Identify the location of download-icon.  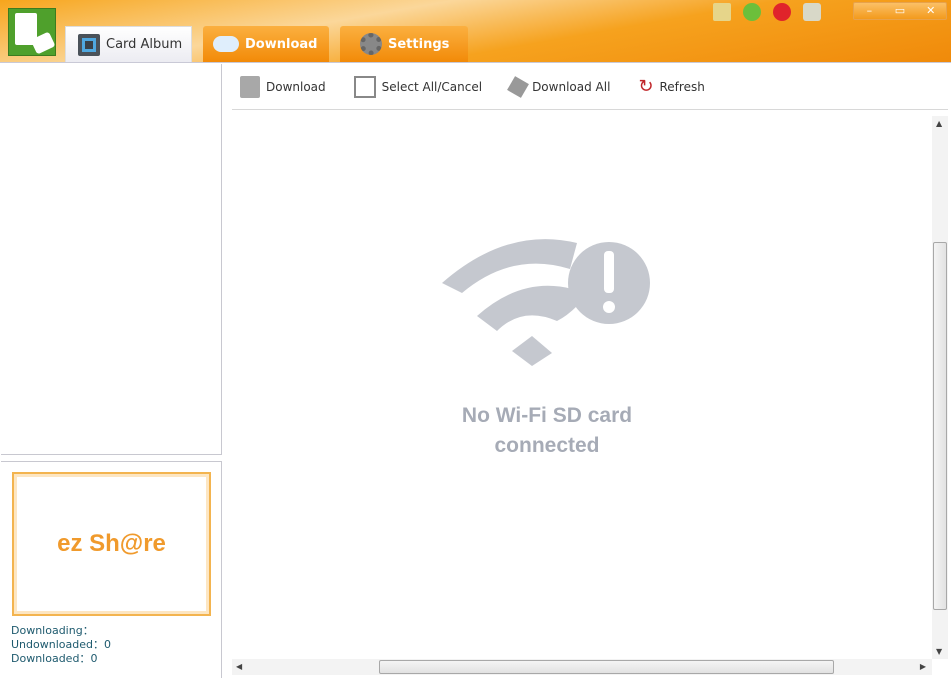
(250, 86).